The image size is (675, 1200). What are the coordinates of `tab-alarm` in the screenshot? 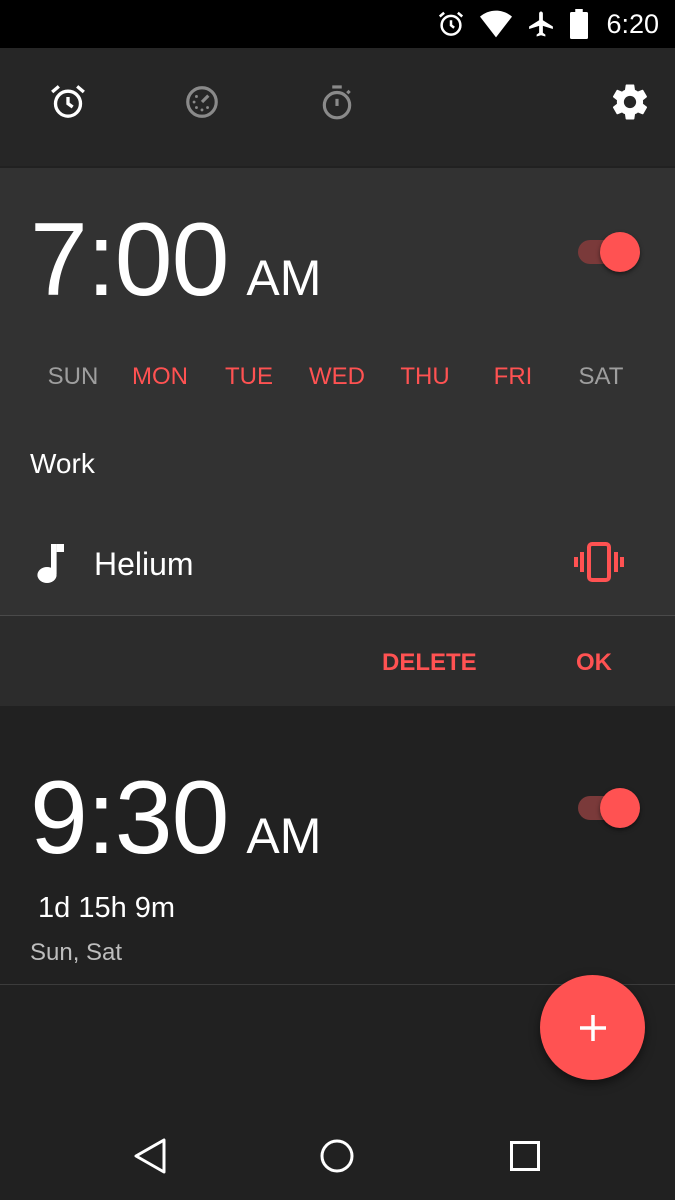 It's located at (68, 102).